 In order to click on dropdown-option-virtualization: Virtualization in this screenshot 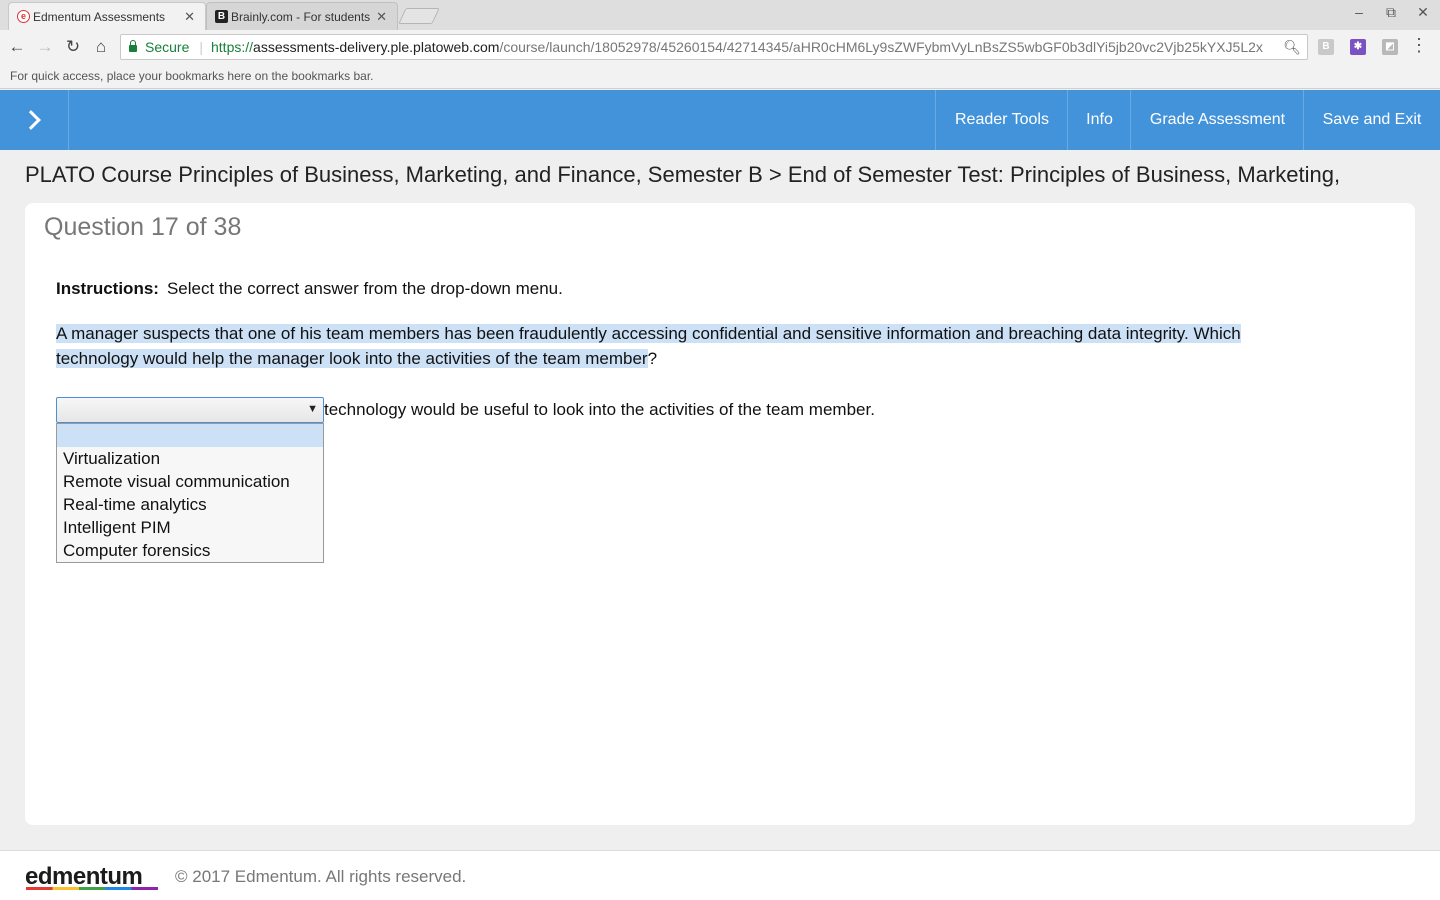, I will do `click(190, 458)`.